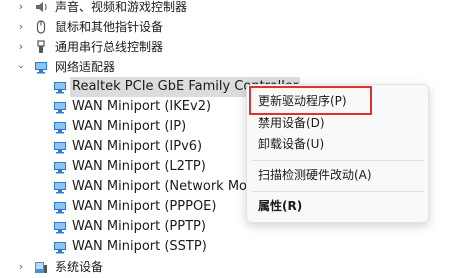 This screenshot has width=470, height=278. Describe the element at coordinates (139, 226) in the screenshot. I see `adapter-label: WAN Miniport (PPTP)` at that location.